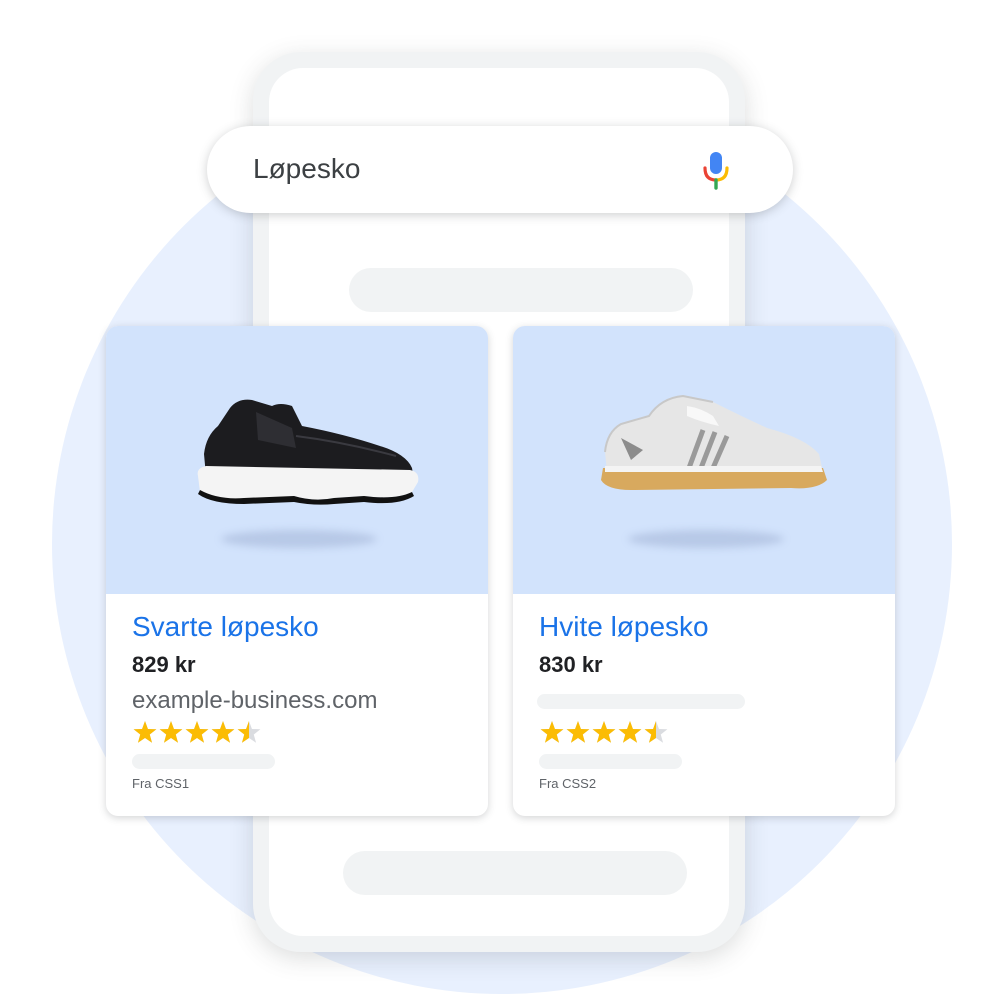  I want to click on white-shoe-icon, so click(714, 442).